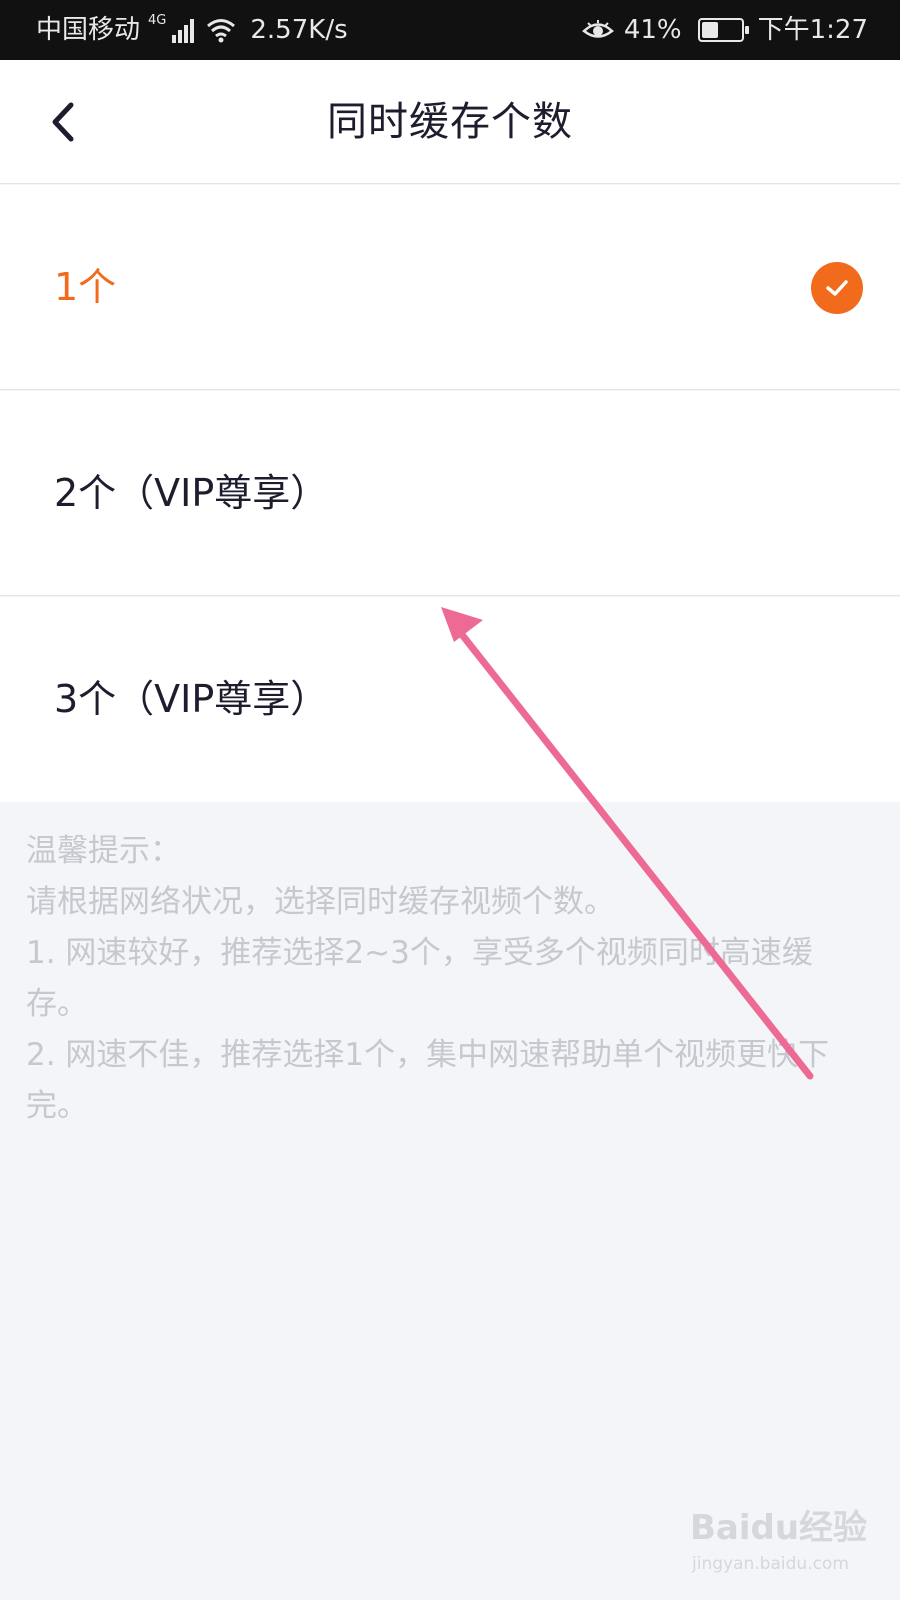  I want to click on tips-intro: 请根据网络状况，选择同时缓存视频个数。, so click(320, 902).